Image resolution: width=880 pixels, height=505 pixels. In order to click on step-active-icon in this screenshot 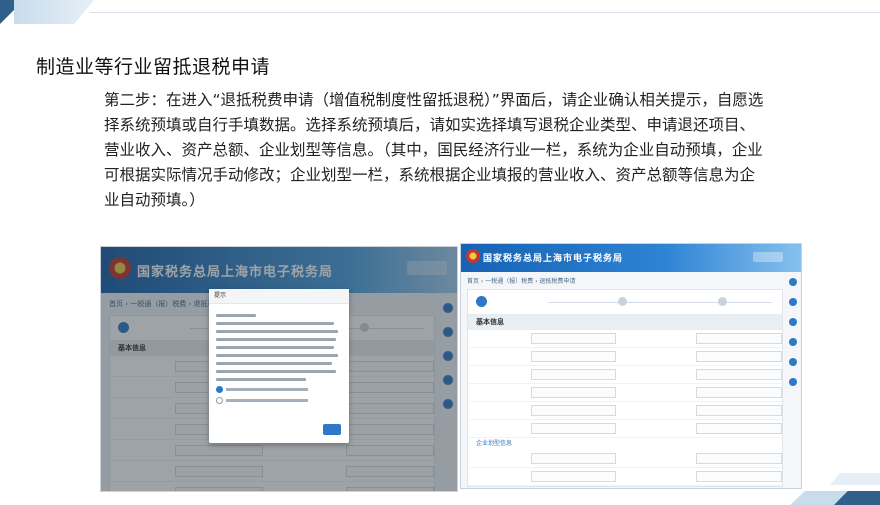, I will do `click(481, 301)`.